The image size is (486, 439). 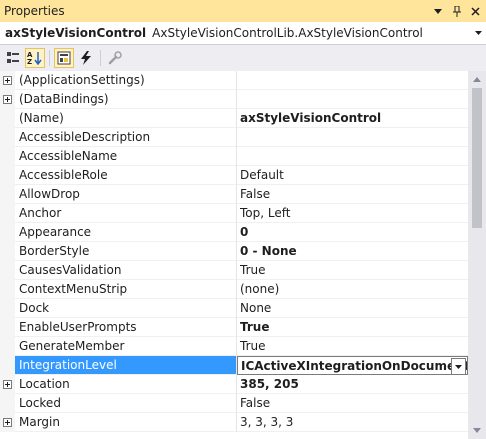 I want to click on property-value: axStyleVisionControl, so click(x=352, y=118).